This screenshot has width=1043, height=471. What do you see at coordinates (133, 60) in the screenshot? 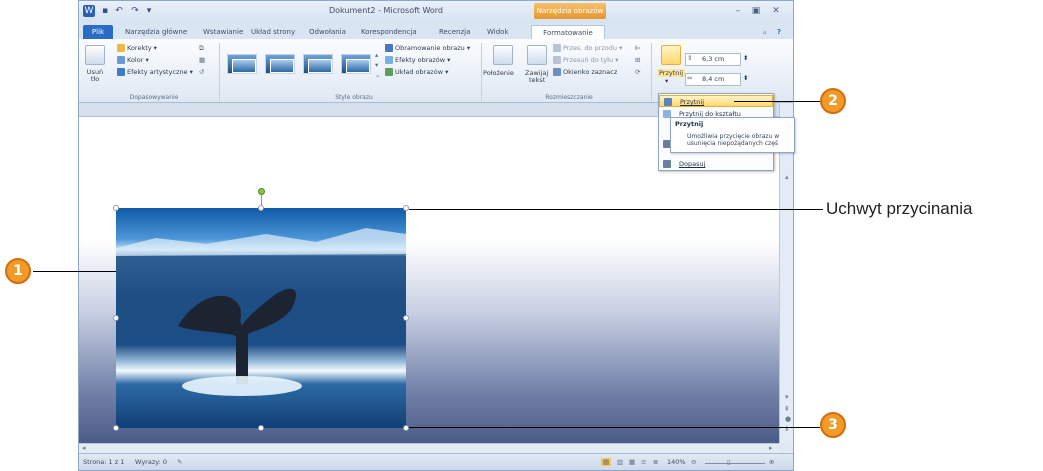
I see `color-button: Kolor ▾` at bounding box center [133, 60].